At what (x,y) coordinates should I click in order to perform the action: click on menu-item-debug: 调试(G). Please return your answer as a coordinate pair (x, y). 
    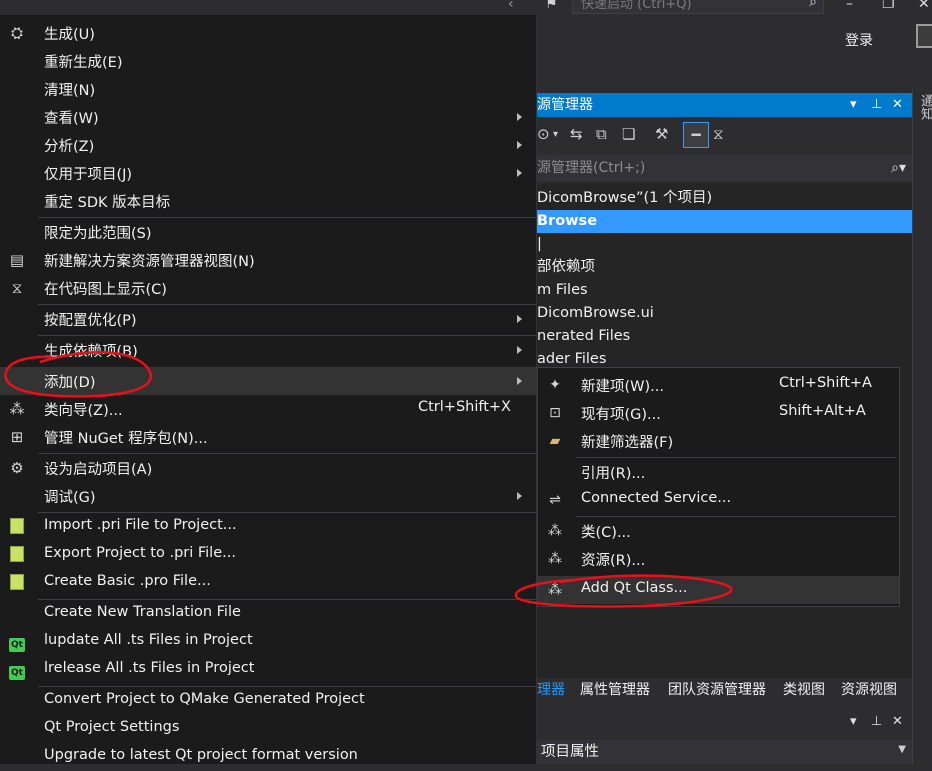
    Looking at the image, I should click on (268, 496).